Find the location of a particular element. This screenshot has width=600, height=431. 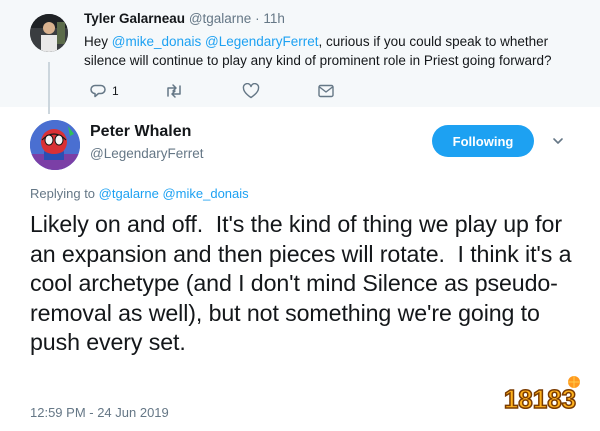

watermark-logo-icon: 18183 is located at coordinates (541, 395).